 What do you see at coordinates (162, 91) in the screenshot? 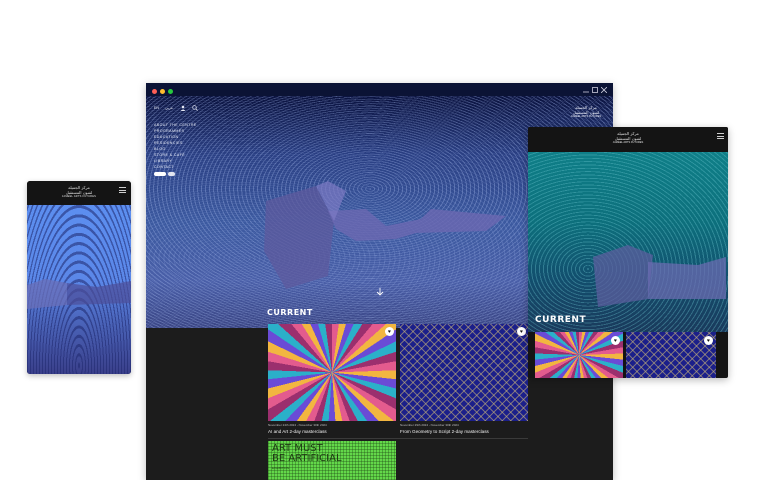
I see `minimize-window-dot` at bounding box center [162, 91].